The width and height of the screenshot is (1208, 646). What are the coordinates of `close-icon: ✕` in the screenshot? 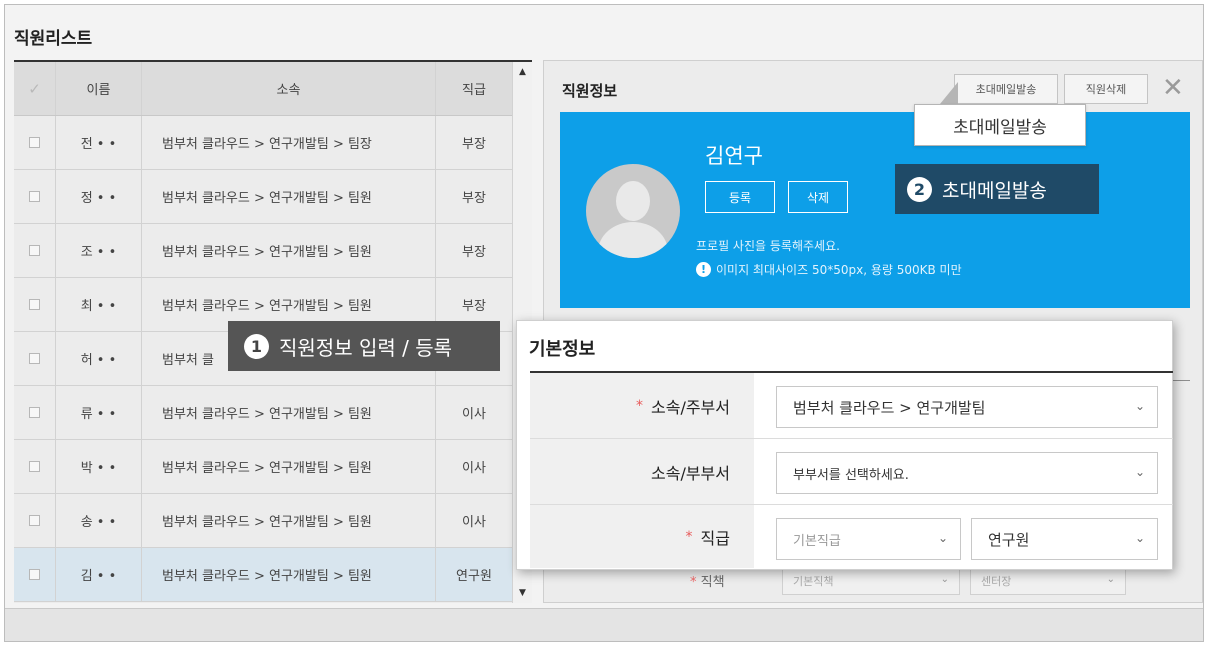 It's located at (1173, 88).